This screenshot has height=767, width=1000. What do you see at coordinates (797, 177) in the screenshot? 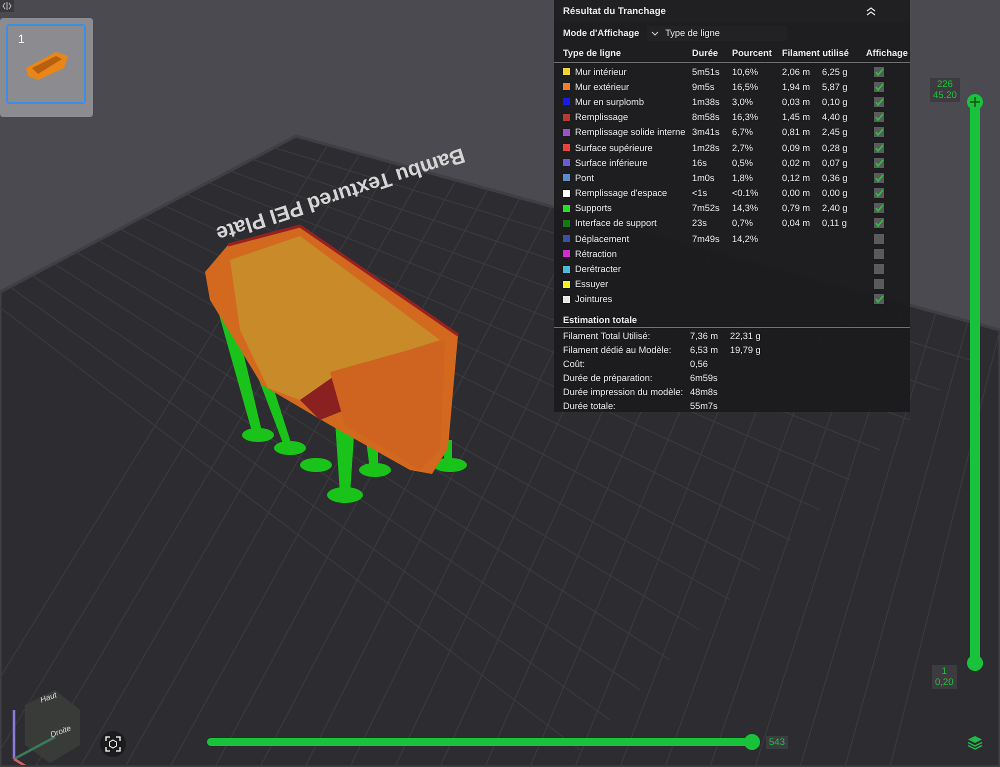
I see `length-cell-text: 0,12 m` at bounding box center [797, 177].